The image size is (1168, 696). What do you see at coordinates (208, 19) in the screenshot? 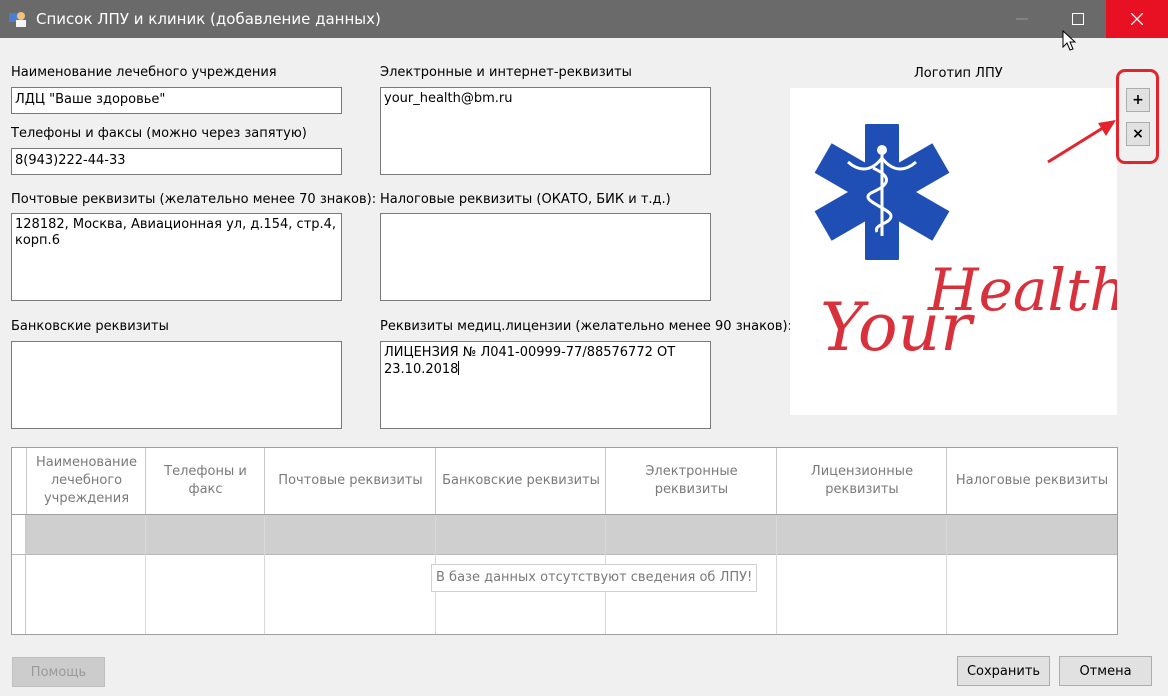
I see `window-title: Список ЛПУ и клиник (добавление данных)` at bounding box center [208, 19].